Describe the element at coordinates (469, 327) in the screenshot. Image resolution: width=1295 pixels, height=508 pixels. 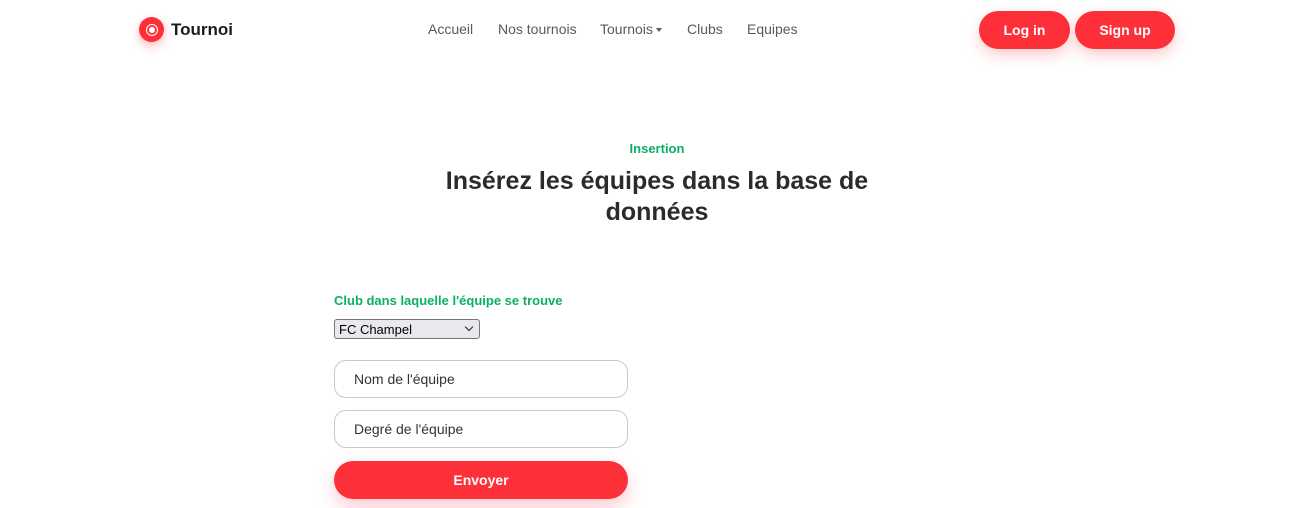
I see `chevron-down-icon` at that location.